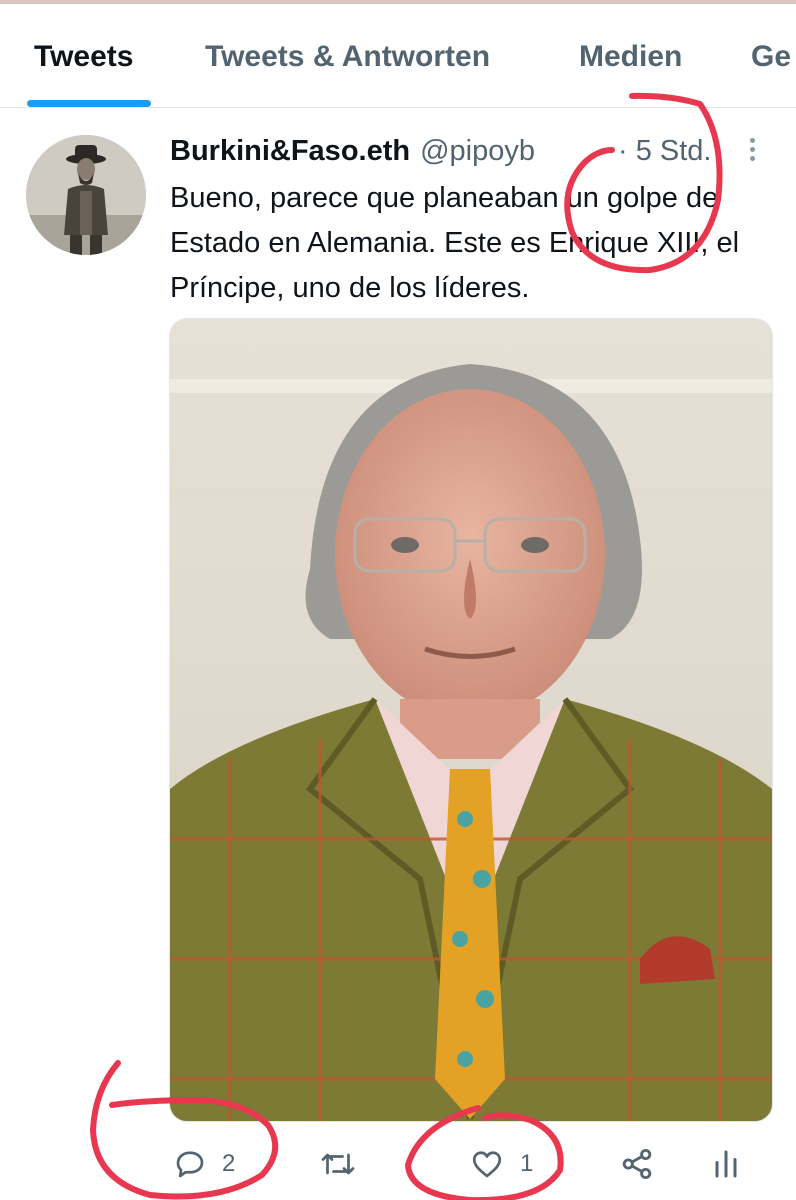 This screenshot has height=1200, width=796. I want to click on retweet-button, so click(345, 1164).